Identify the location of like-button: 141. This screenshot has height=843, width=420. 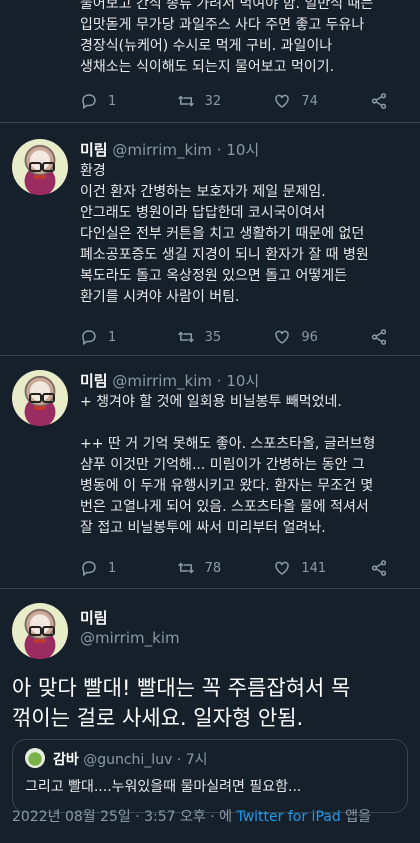
(308, 568).